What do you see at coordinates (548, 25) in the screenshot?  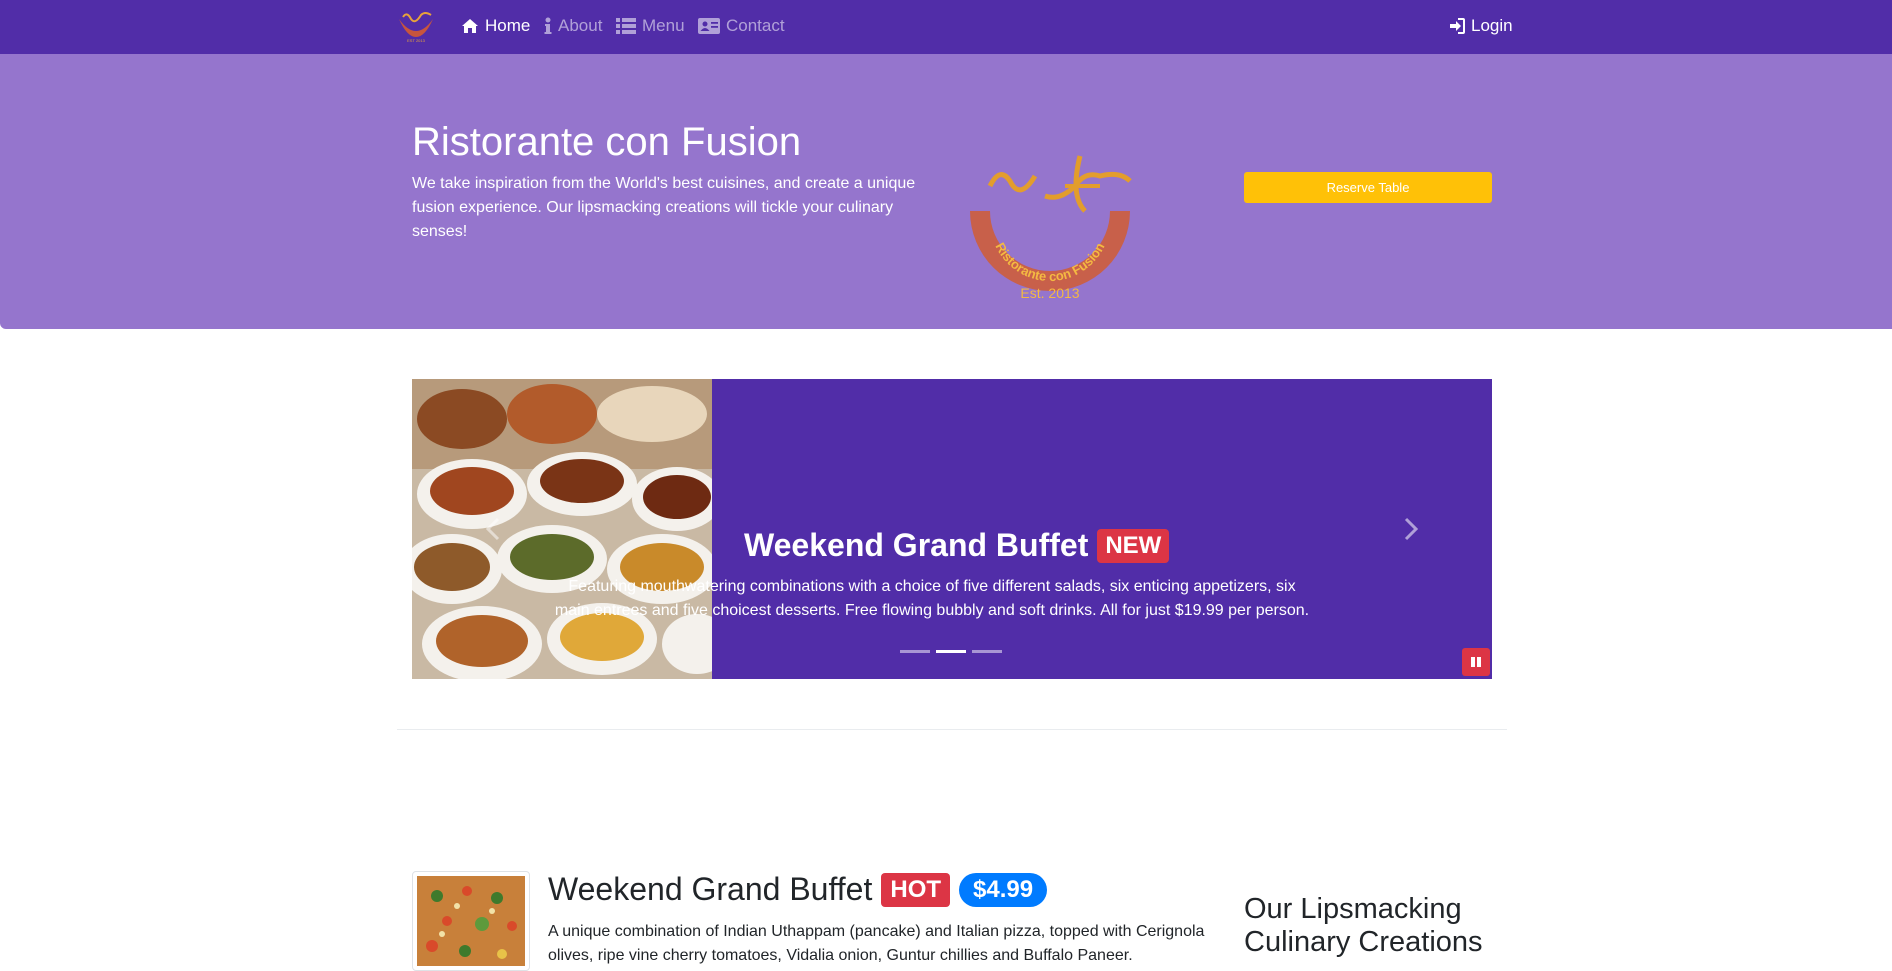 I see `info-icon` at bounding box center [548, 25].